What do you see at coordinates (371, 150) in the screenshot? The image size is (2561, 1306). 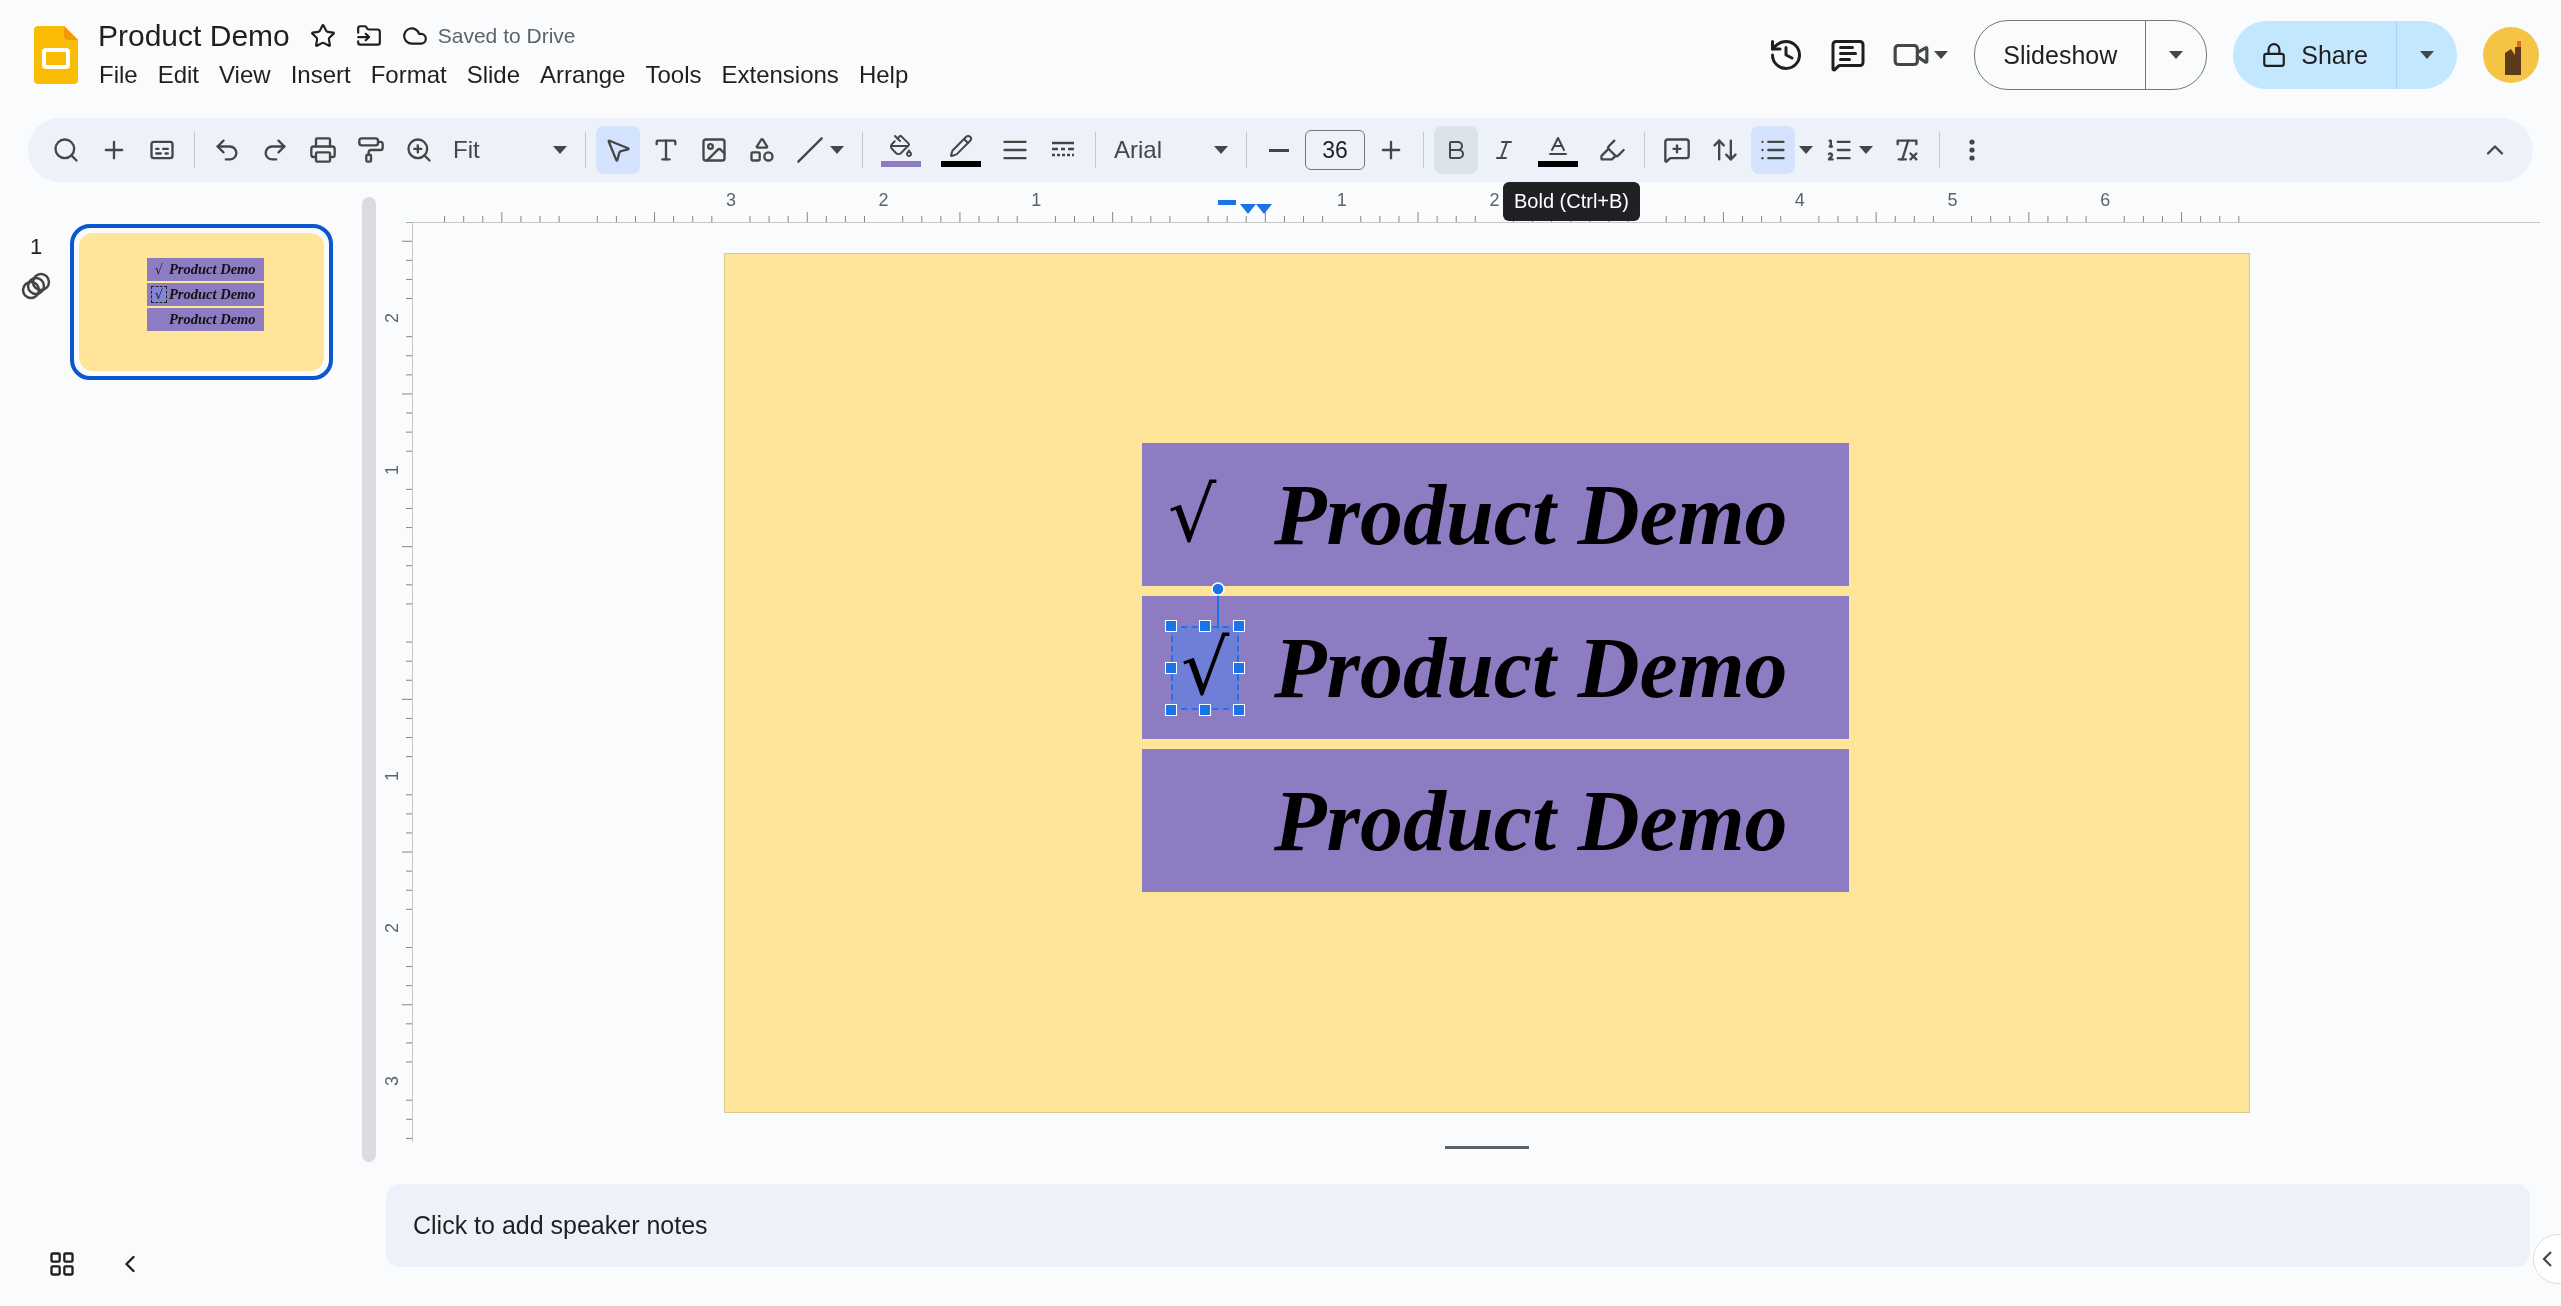 I see `paint-roller-icon` at bounding box center [371, 150].